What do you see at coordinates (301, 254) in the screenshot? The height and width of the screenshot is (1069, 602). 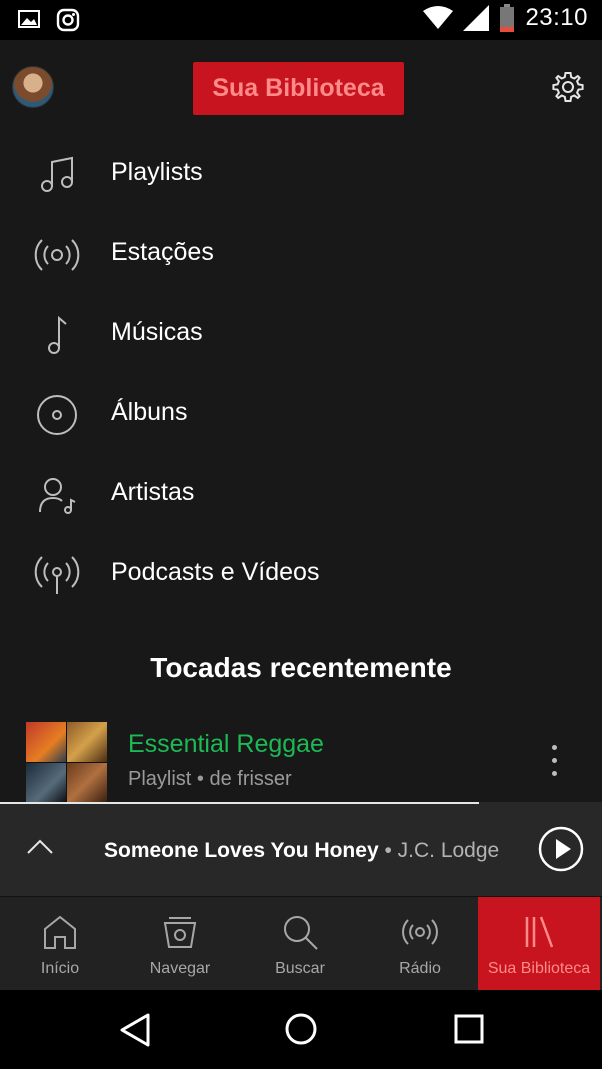 I see `menu-item-stations: Estações` at bounding box center [301, 254].